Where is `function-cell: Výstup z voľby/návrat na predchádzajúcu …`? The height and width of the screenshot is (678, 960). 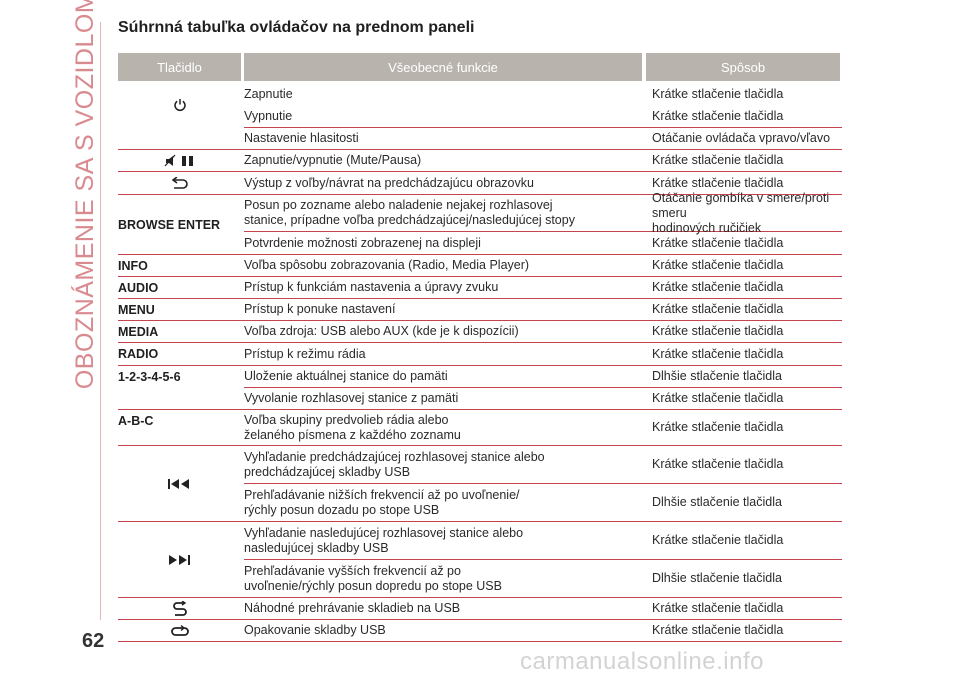 function-cell: Výstup z voľby/návrat na predchádzajúcu … is located at coordinates (389, 182).